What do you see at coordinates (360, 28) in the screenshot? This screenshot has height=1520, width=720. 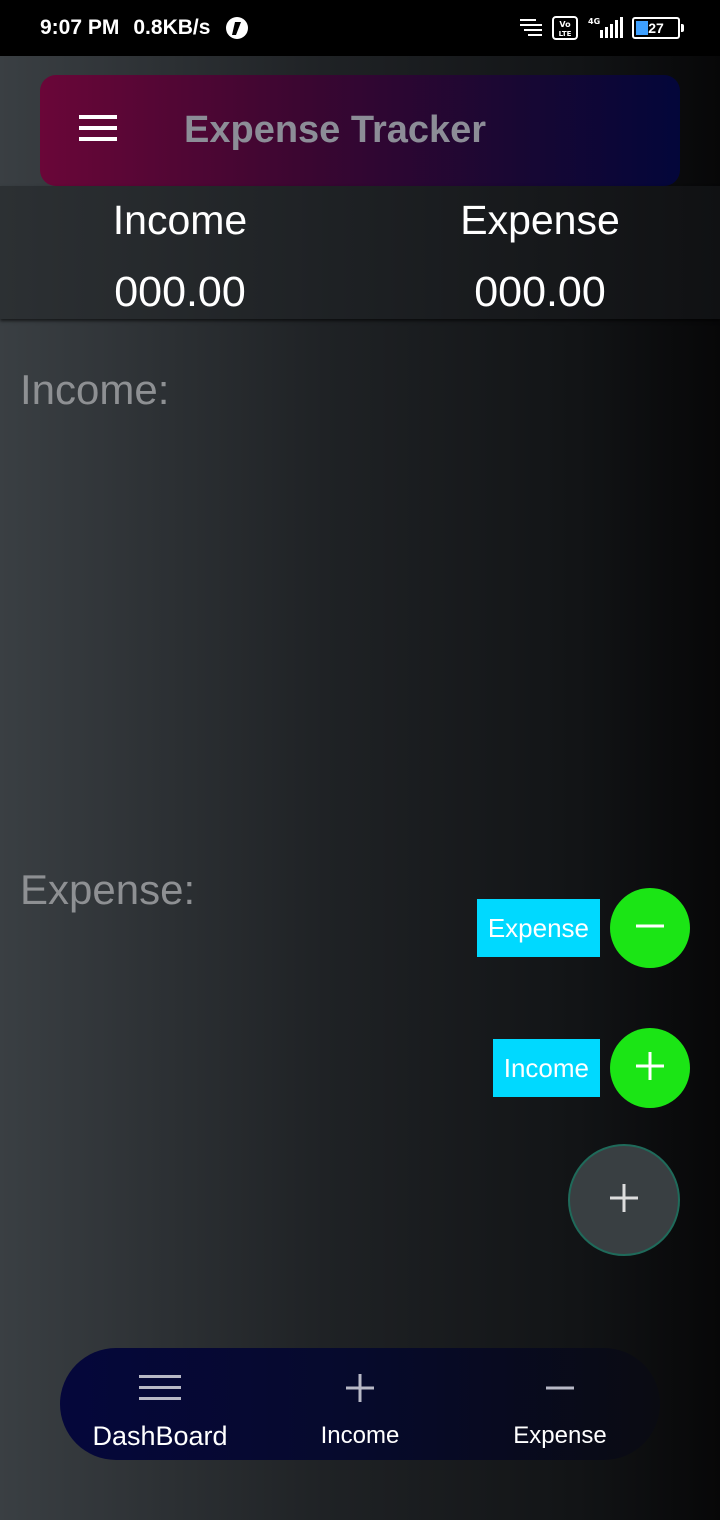 I see `status-bar: 9:07 PM 0.8KB/s Vo LTE 4G 27` at bounding box center [360, 28].